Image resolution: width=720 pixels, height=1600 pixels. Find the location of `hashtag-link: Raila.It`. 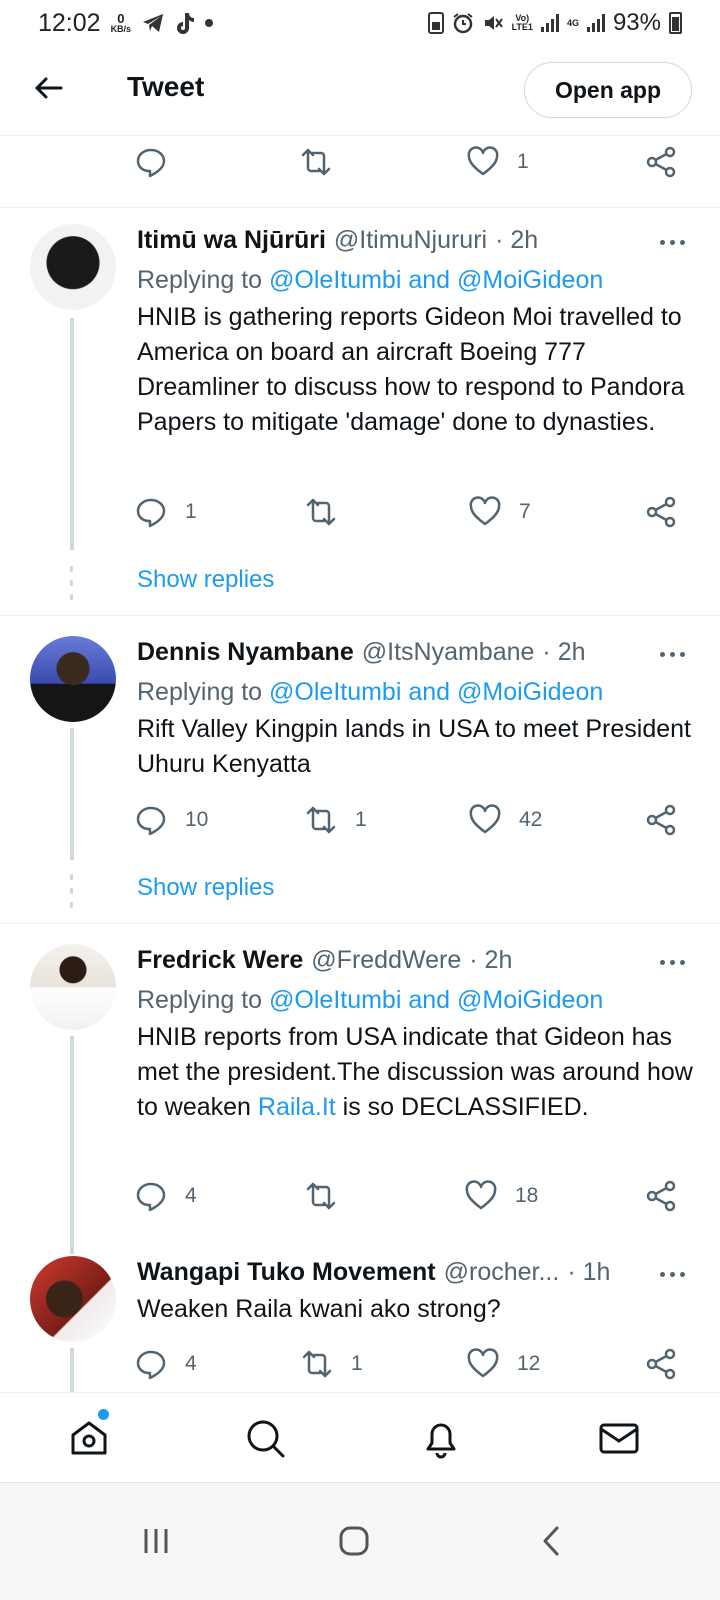

hashtag-link: Raila.It is located at coordinates (297, 1107).